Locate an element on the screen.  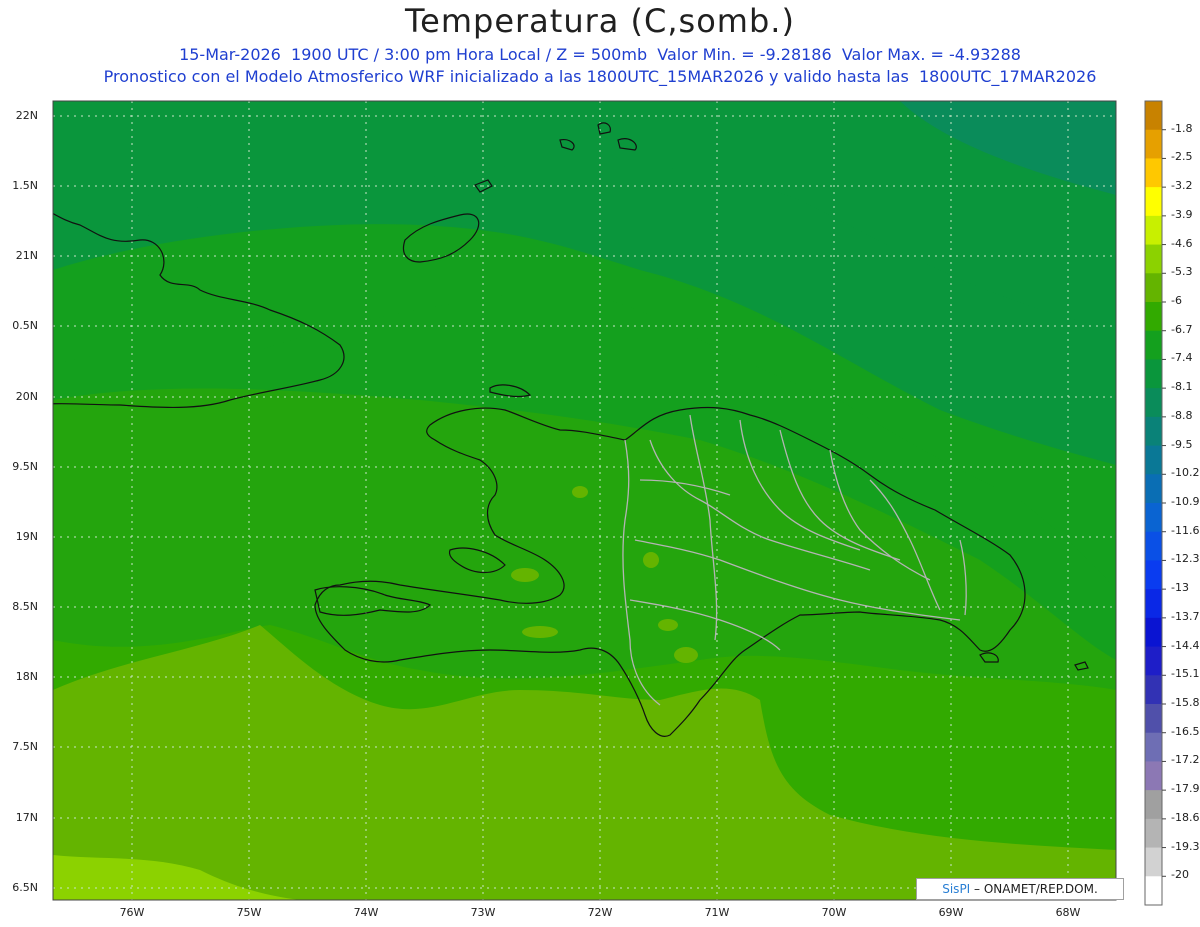
lon-label: 76W is located at coordinates (132, 912).